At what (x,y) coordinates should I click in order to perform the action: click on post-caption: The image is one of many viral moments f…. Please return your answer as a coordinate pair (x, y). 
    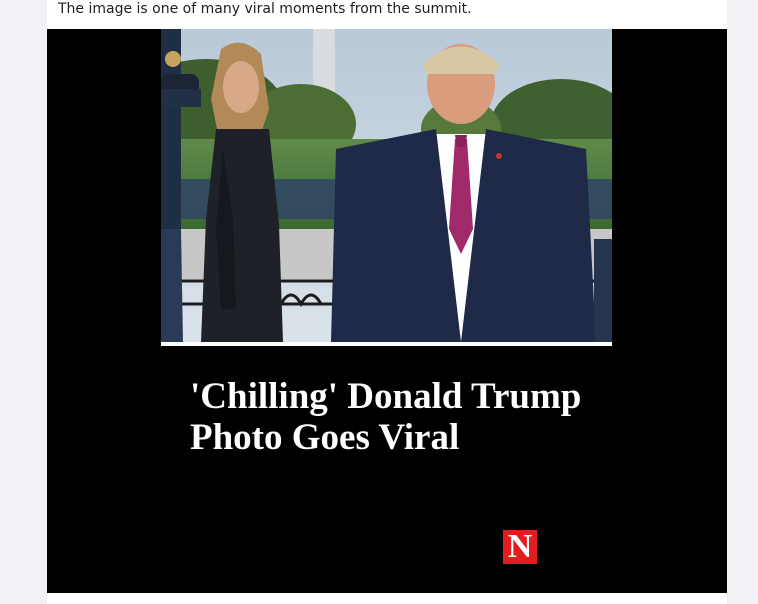
    Looking at the image, I should click on (265, 9).